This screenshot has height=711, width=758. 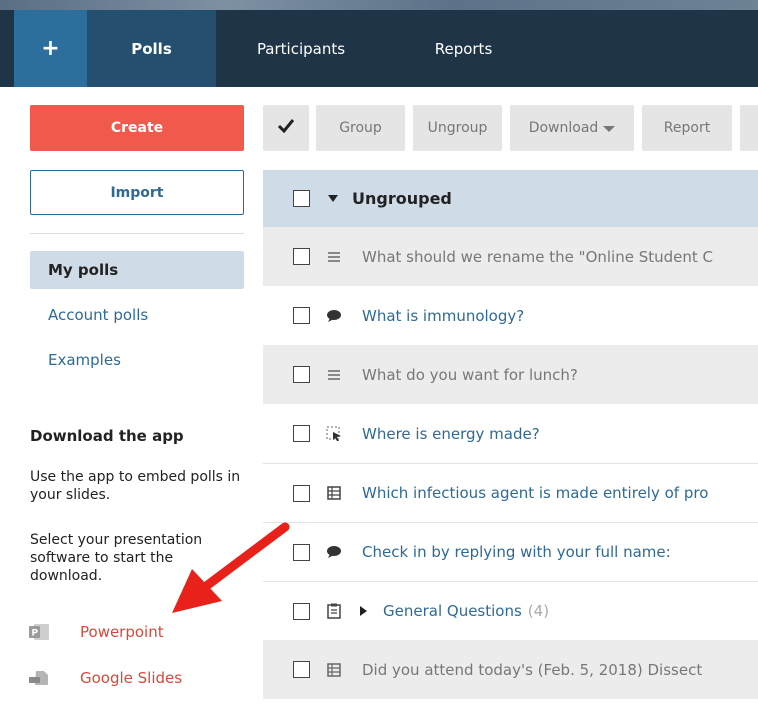 I want to click on group-button: Group, so click(x=360, y=128).